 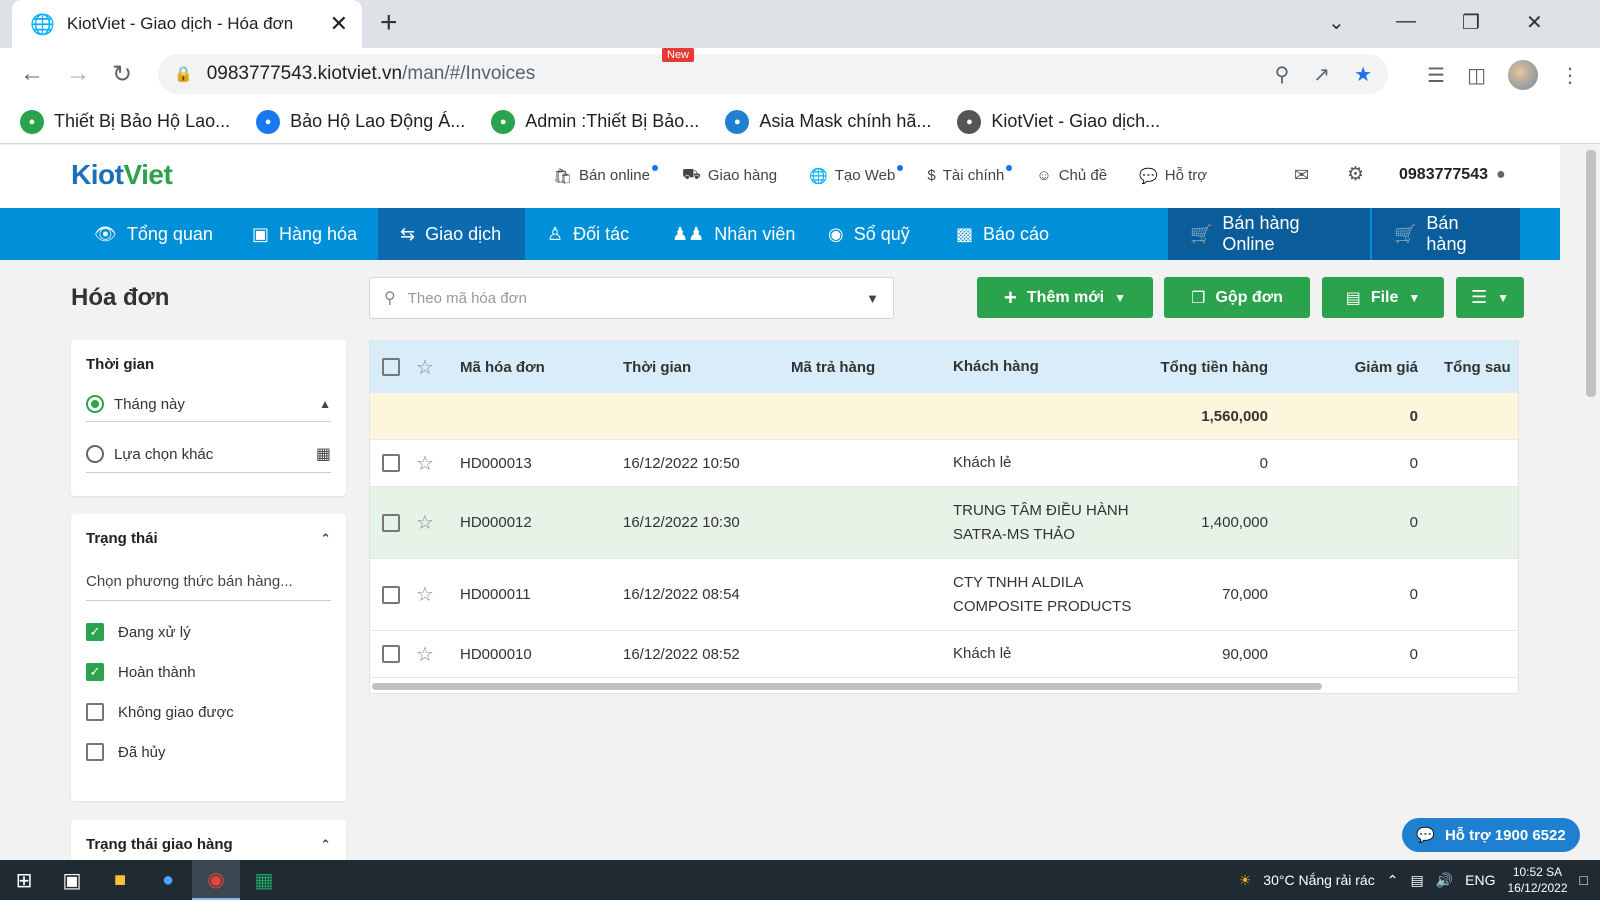 I want to click on column-view-button: ☰ ▼, so click(x=1490, y=297).